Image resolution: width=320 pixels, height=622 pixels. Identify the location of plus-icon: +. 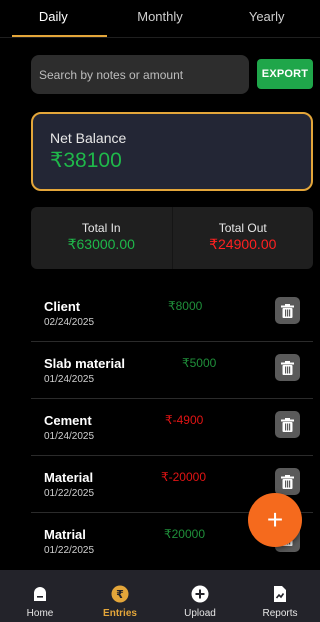
(275, 519).